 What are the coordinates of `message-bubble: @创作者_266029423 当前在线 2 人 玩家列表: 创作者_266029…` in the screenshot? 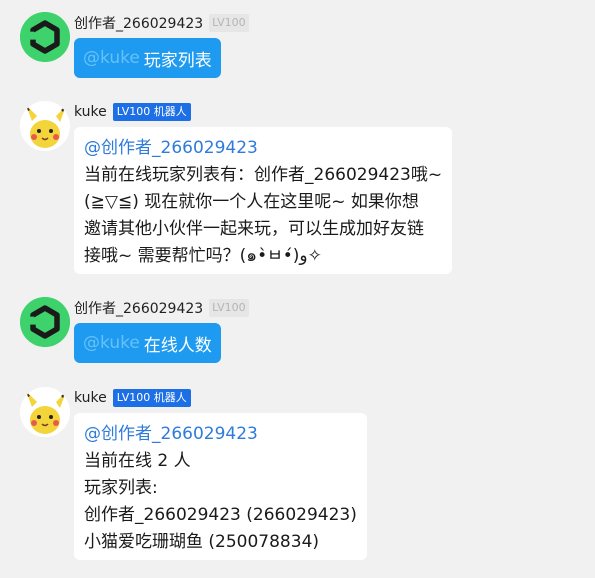 It's located at (220, 486).